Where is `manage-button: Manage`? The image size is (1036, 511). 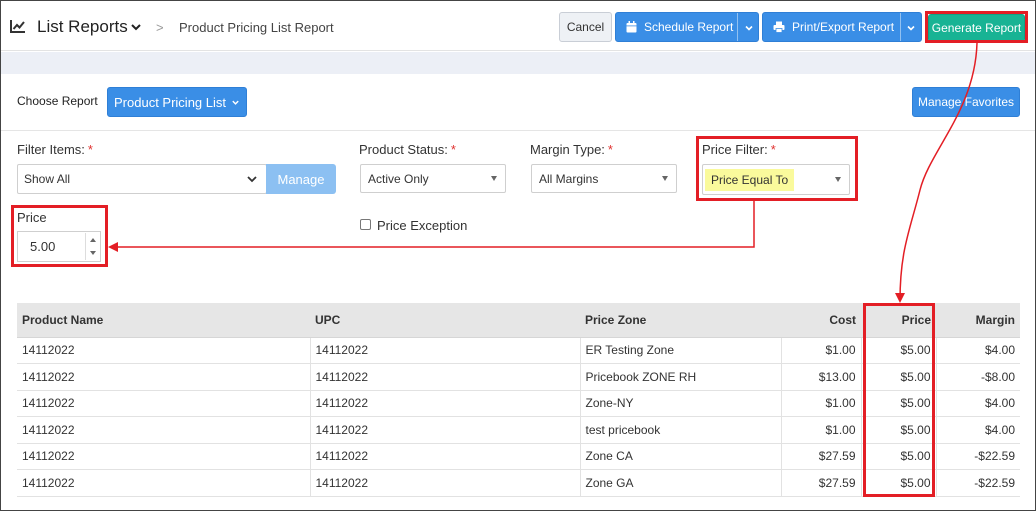
manage-button: Manage is located at coordinates (301, 179).